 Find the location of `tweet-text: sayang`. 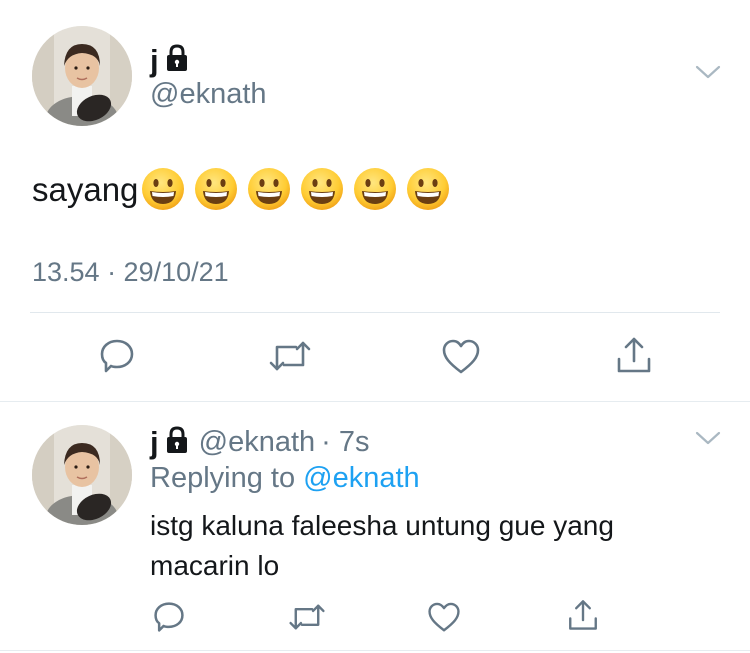

tweet-text: sayang is located at coordinates (85, 189).